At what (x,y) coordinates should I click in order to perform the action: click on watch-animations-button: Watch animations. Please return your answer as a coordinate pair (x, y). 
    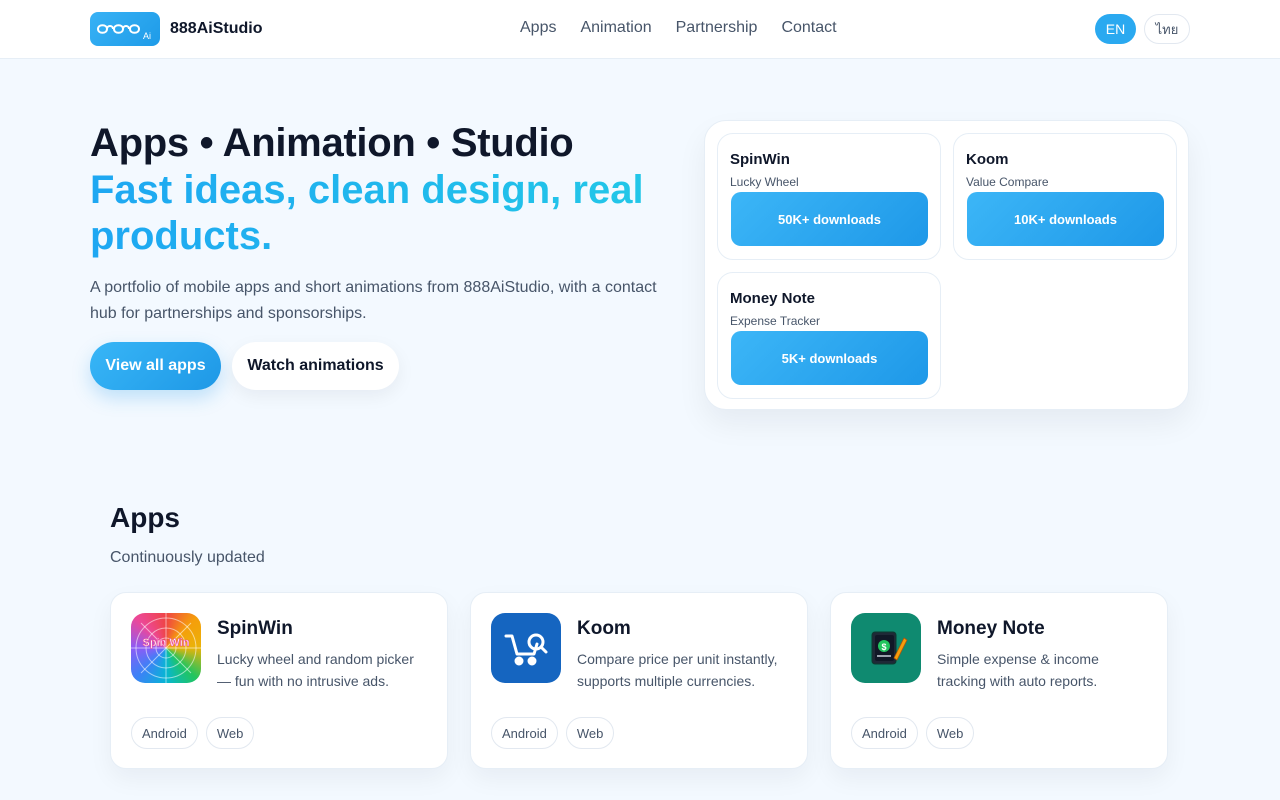
    Looking at the image, I should click on (315, 366).